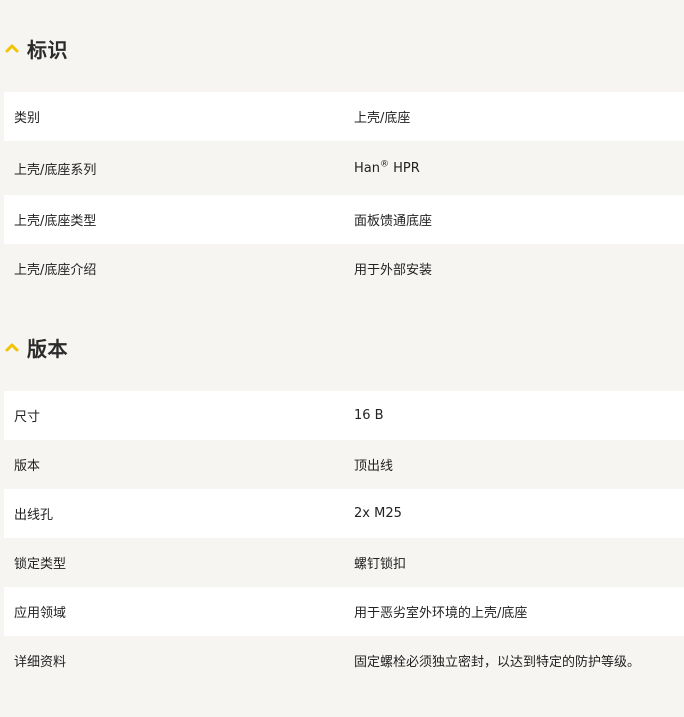  Describe the element at coordinates (404, 168) in the screenshot. I see `value-tail: HPR` at that location.